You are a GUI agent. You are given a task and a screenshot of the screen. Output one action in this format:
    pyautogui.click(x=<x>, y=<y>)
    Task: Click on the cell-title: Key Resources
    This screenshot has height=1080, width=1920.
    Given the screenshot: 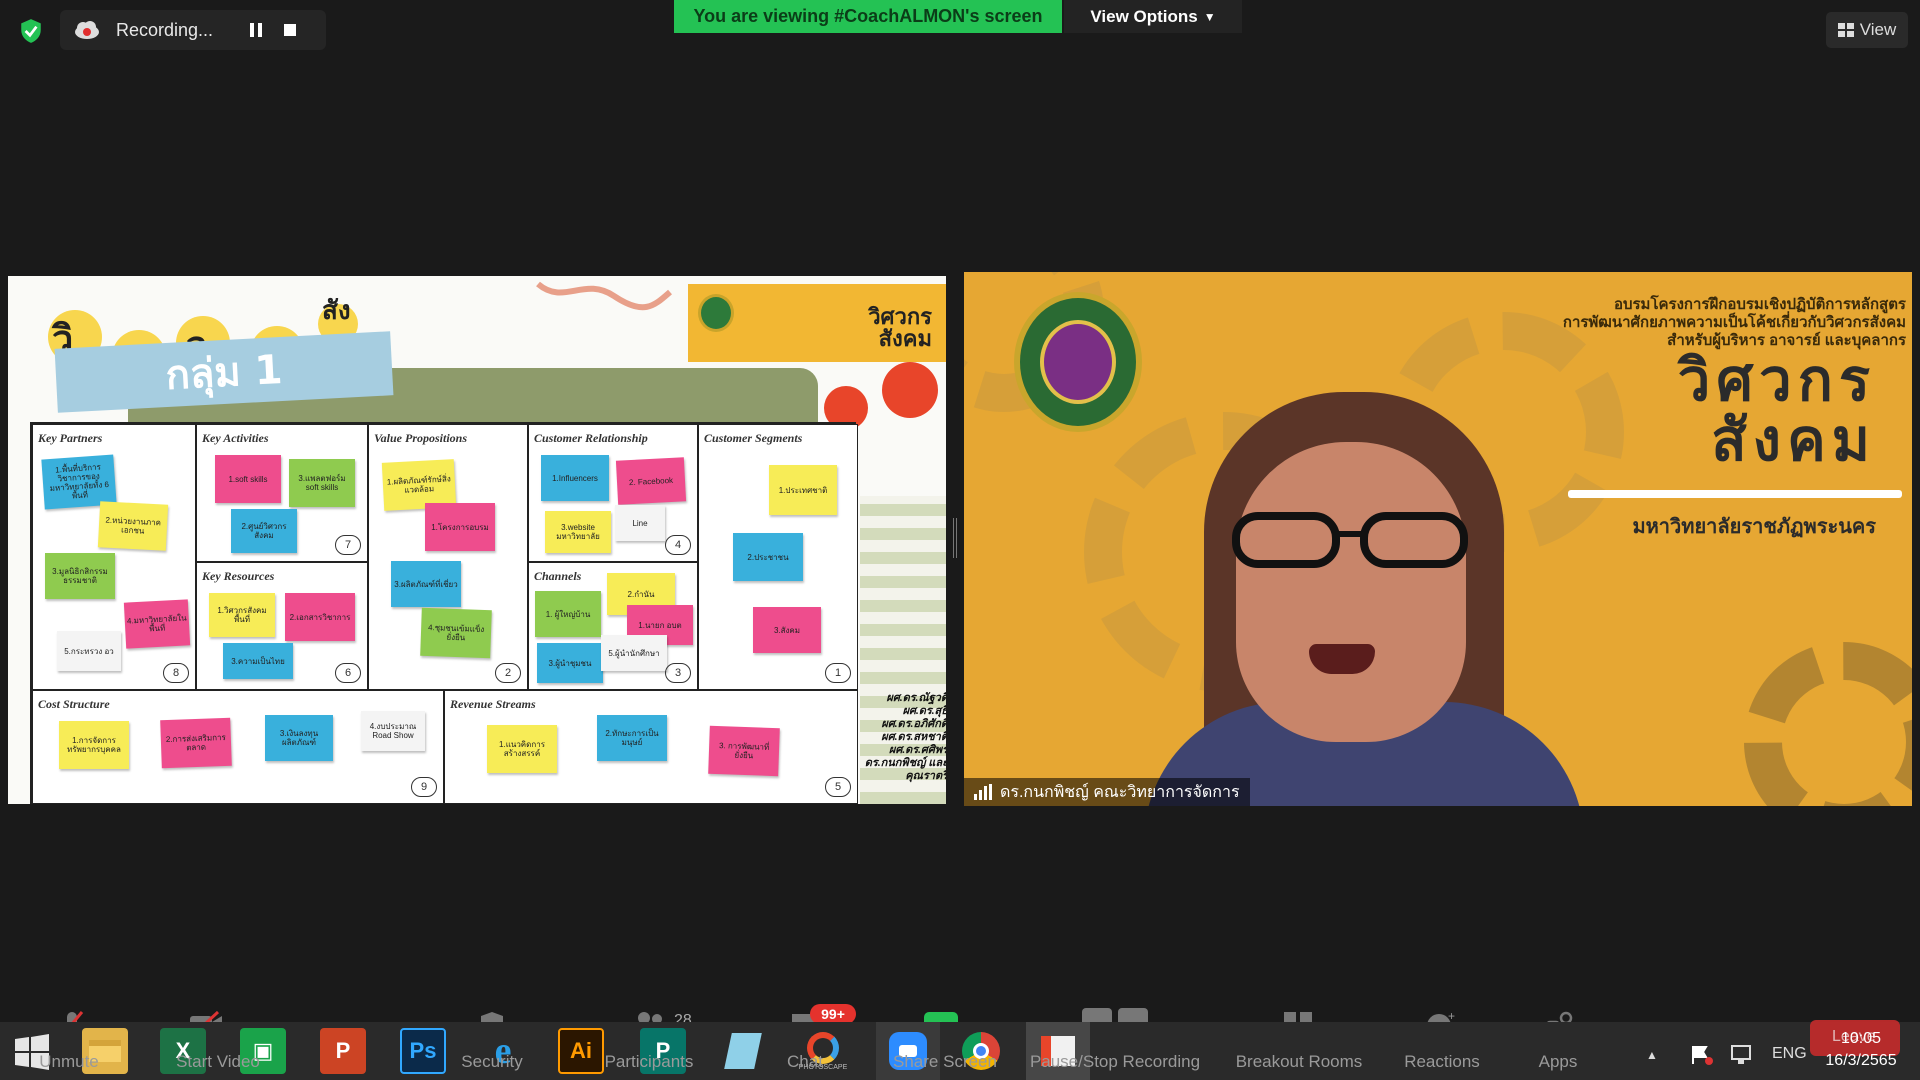 What is the action you would take?
    pyautogui.click(x=238, y=576)
    